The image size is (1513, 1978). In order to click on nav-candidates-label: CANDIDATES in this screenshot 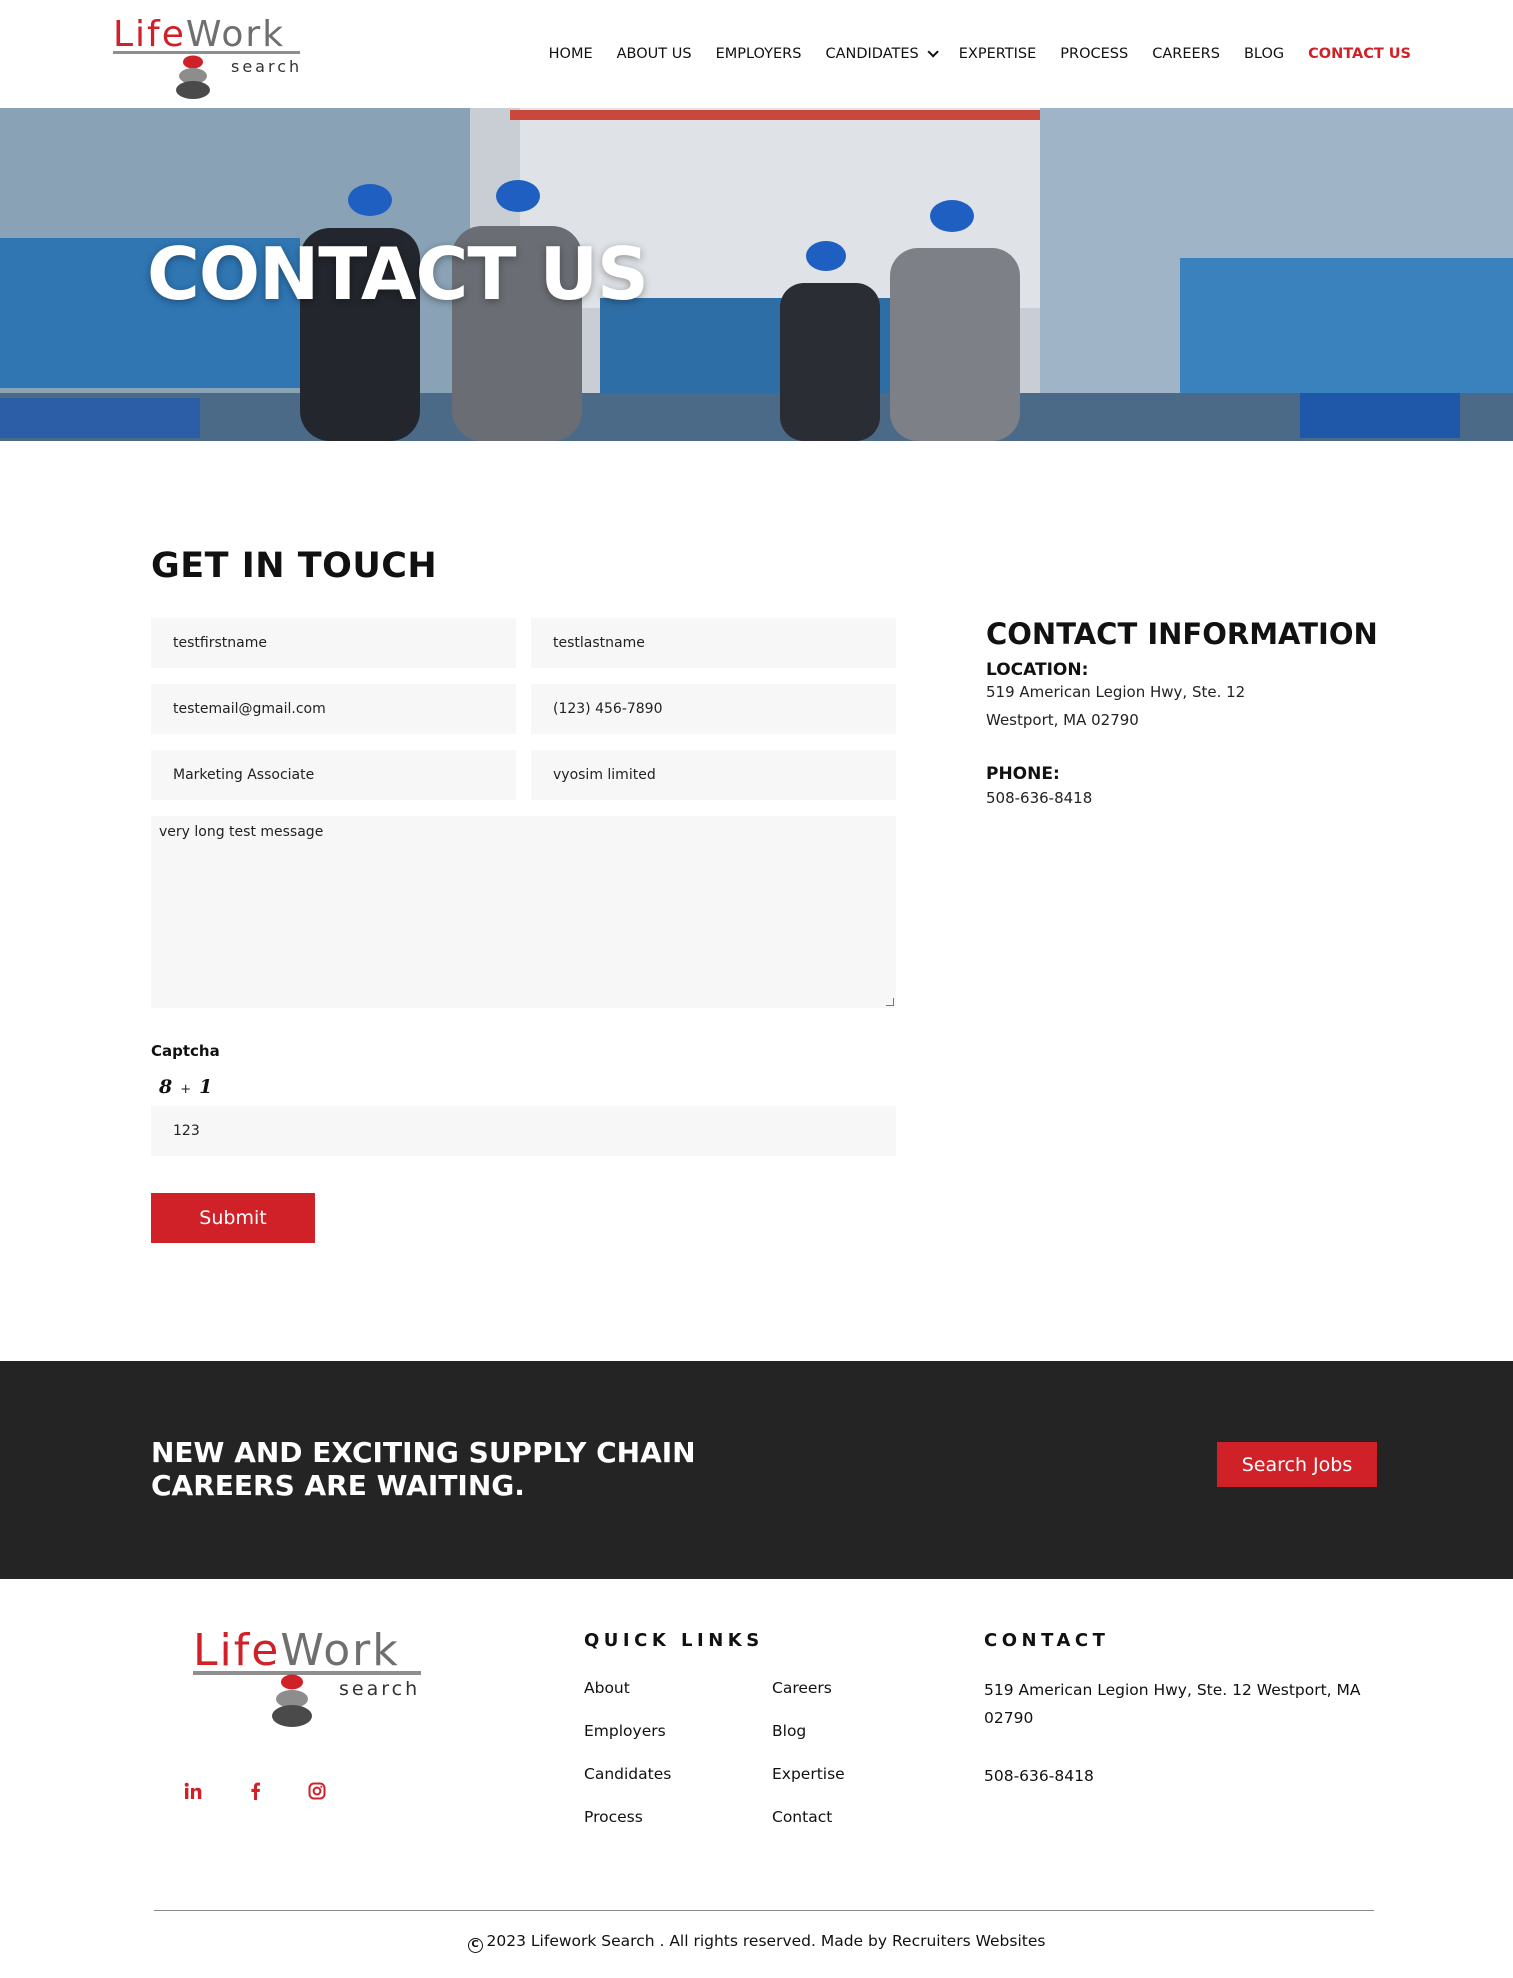, I will do `click(872, 54)`.